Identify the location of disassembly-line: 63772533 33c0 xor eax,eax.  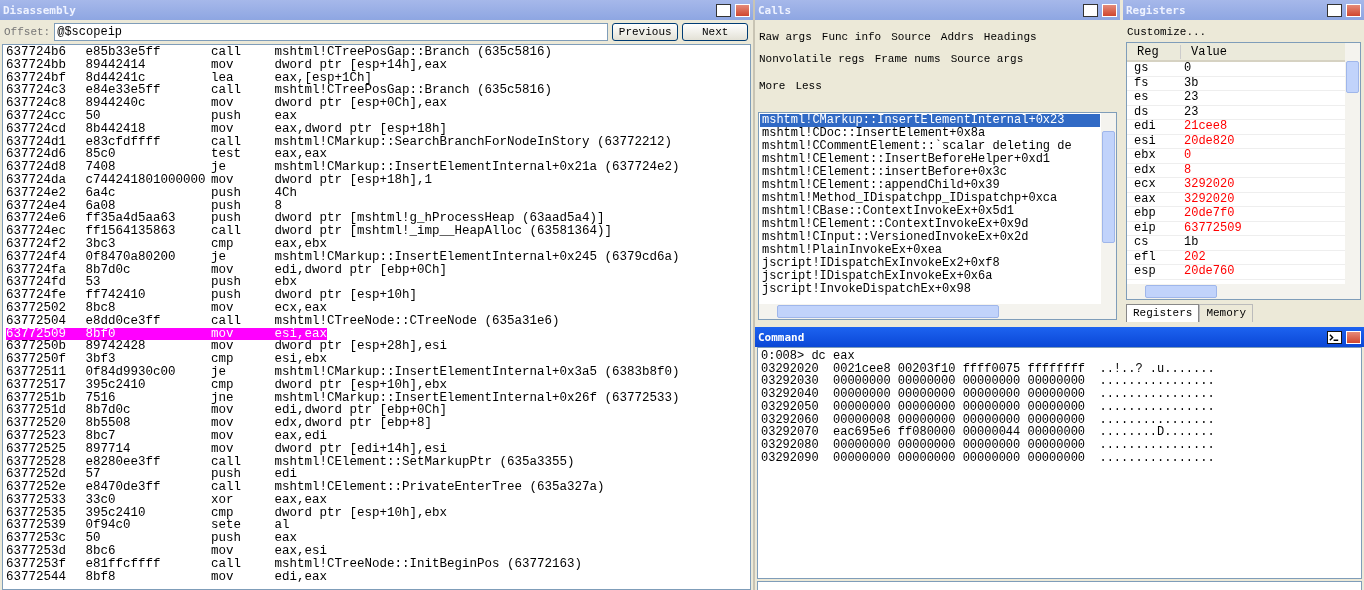
(167, 500).